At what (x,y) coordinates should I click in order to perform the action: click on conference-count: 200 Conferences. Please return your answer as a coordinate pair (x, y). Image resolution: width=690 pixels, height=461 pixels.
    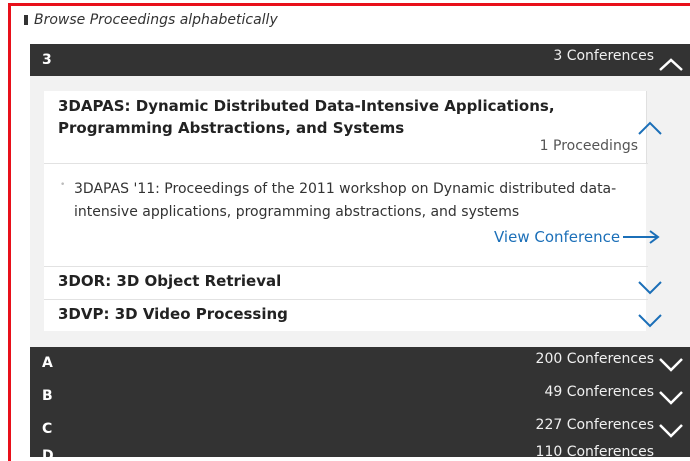
    Looking at the image, I should click on (594, 359).